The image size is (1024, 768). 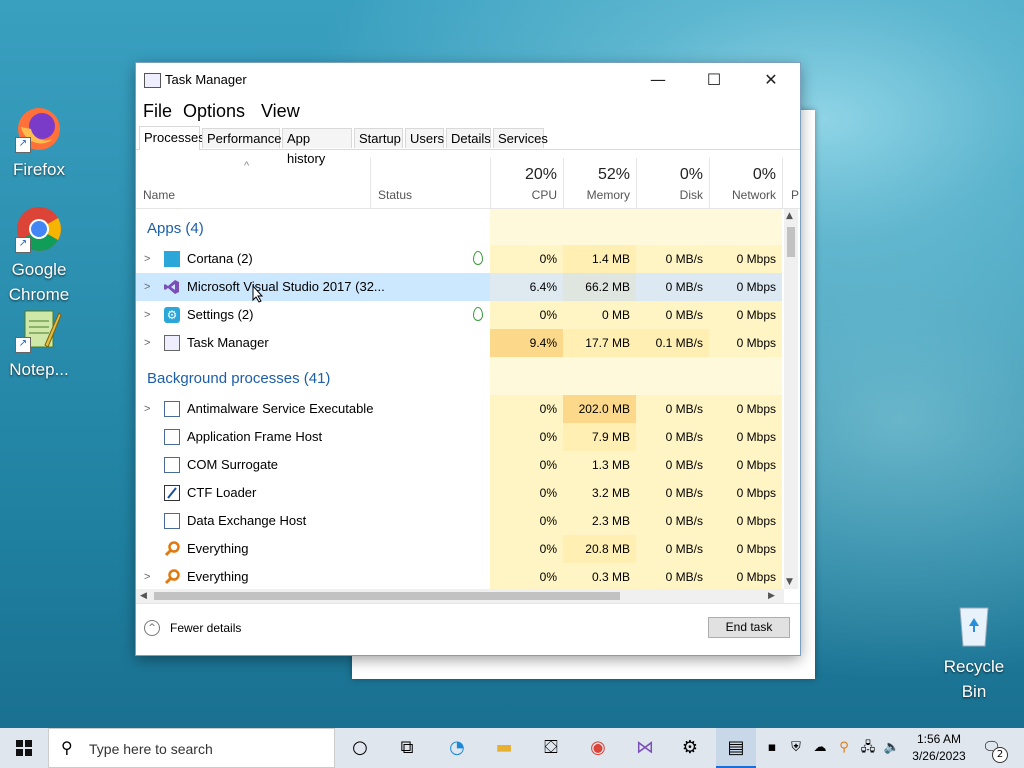 What do you see at coordinates (378, 138) in the screenshot?
I see `tab-startup: Startup` at bounding box center [378, 138].